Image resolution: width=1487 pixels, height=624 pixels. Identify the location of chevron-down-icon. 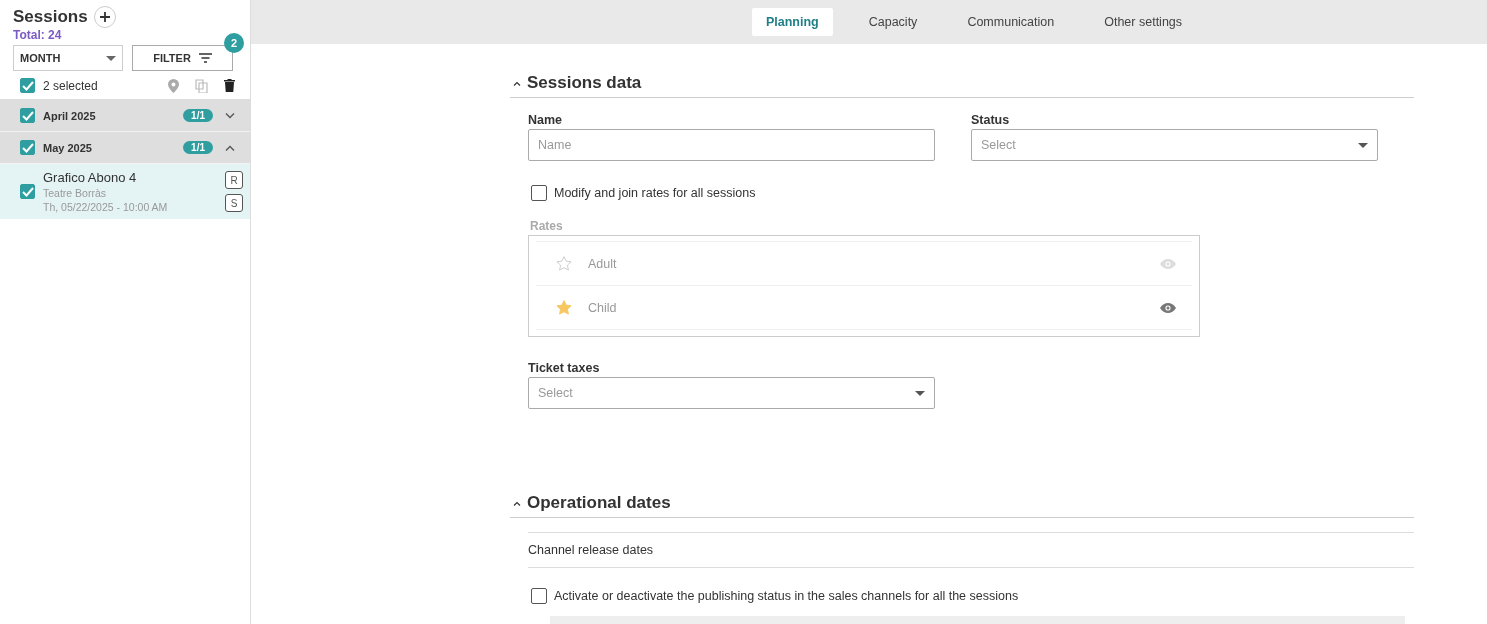
(230, 115).